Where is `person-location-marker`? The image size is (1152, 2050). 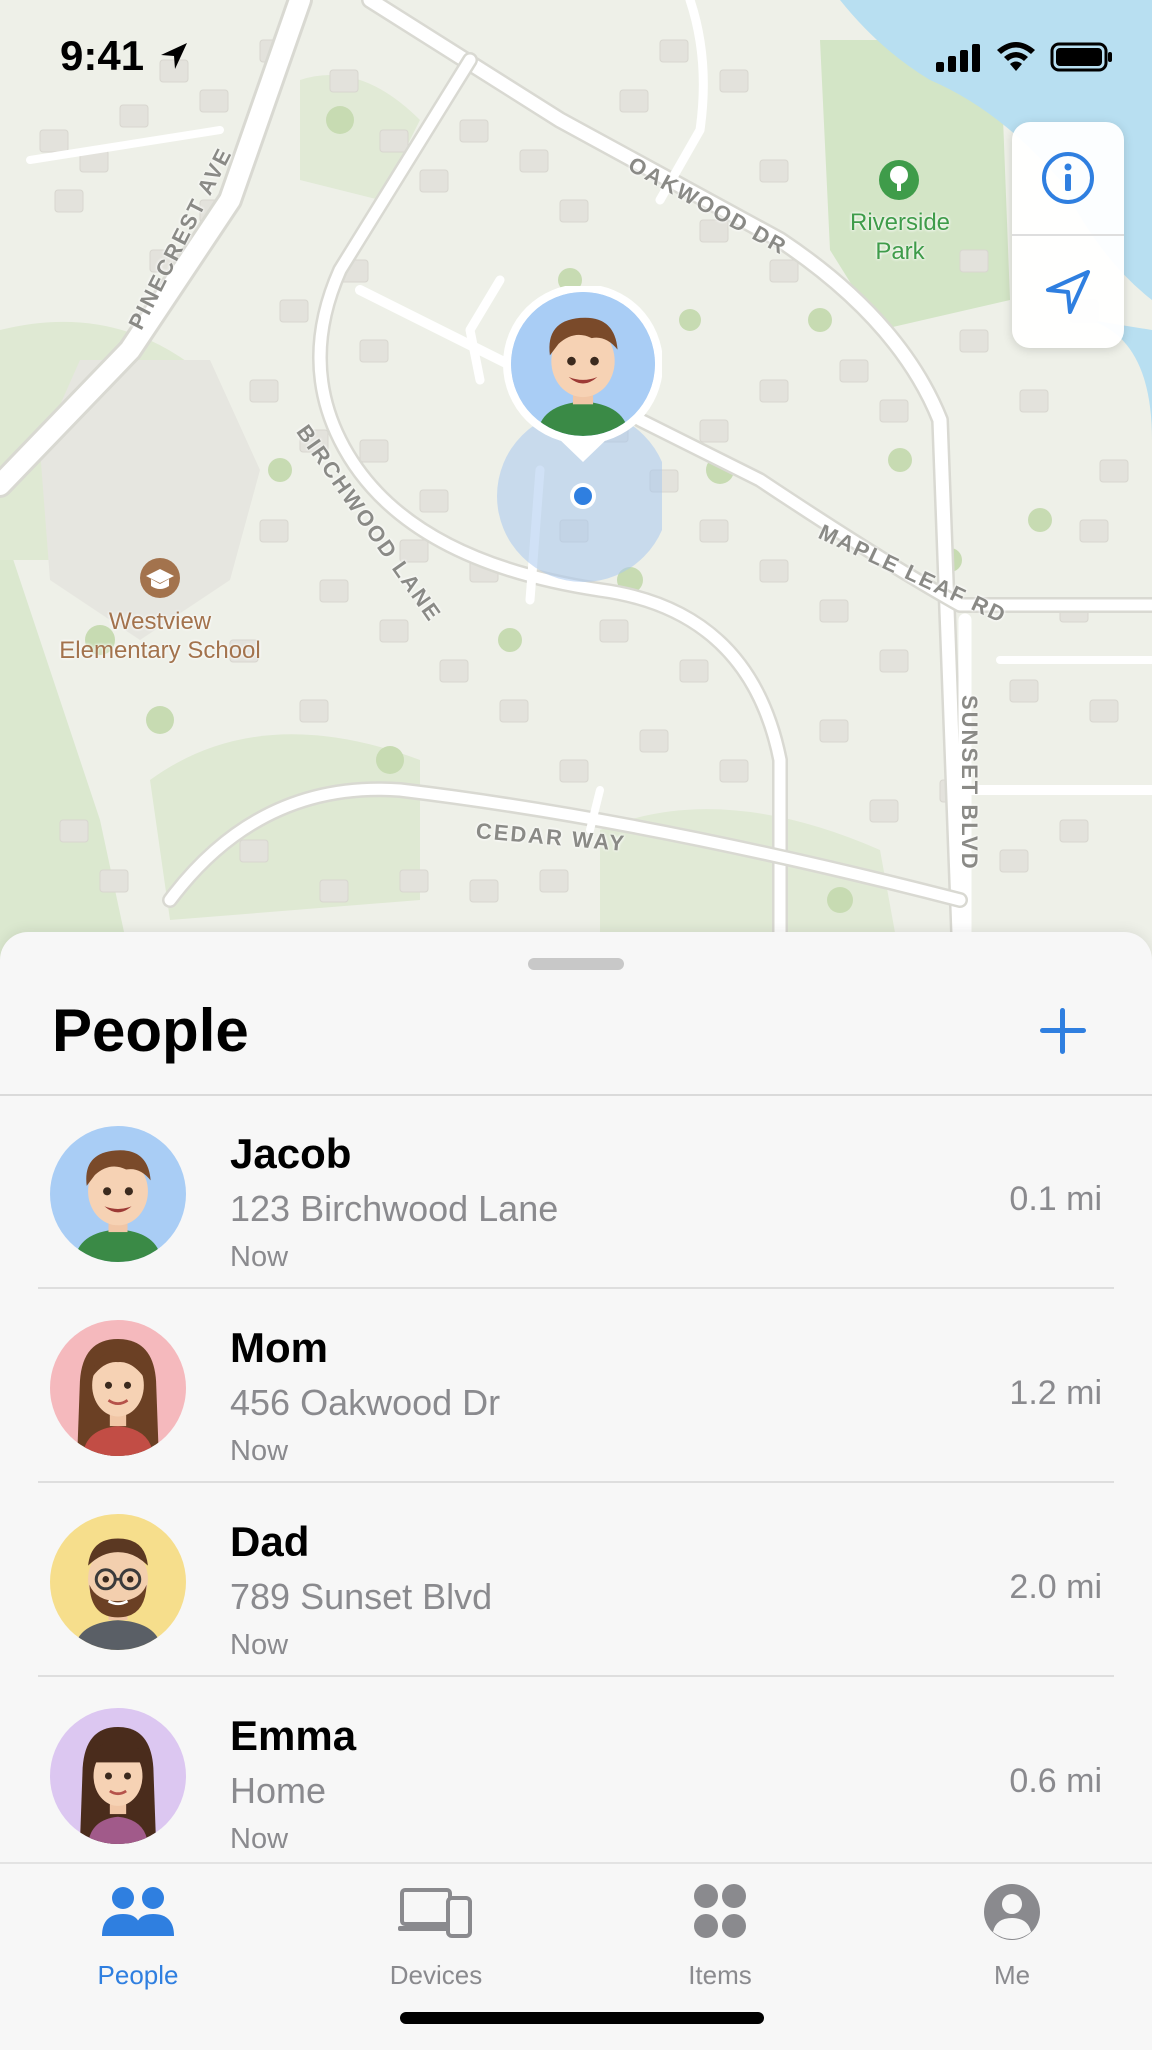
person-location-marker is located at coordinates (581, 434).